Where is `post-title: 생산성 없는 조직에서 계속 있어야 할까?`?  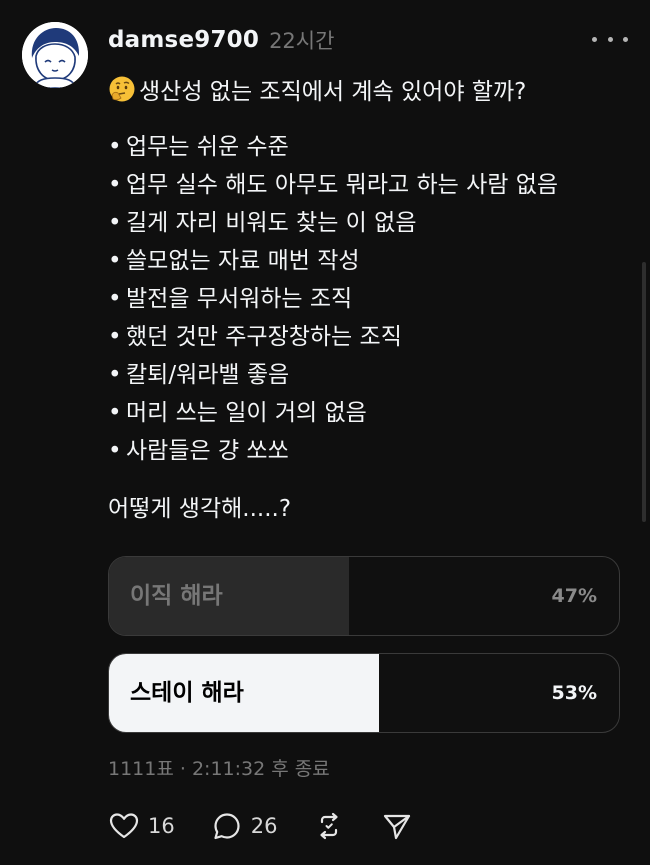 post-title: 생산성 없는 조직에서 계속 있어야 할까? is located at coordinates (317, 89).